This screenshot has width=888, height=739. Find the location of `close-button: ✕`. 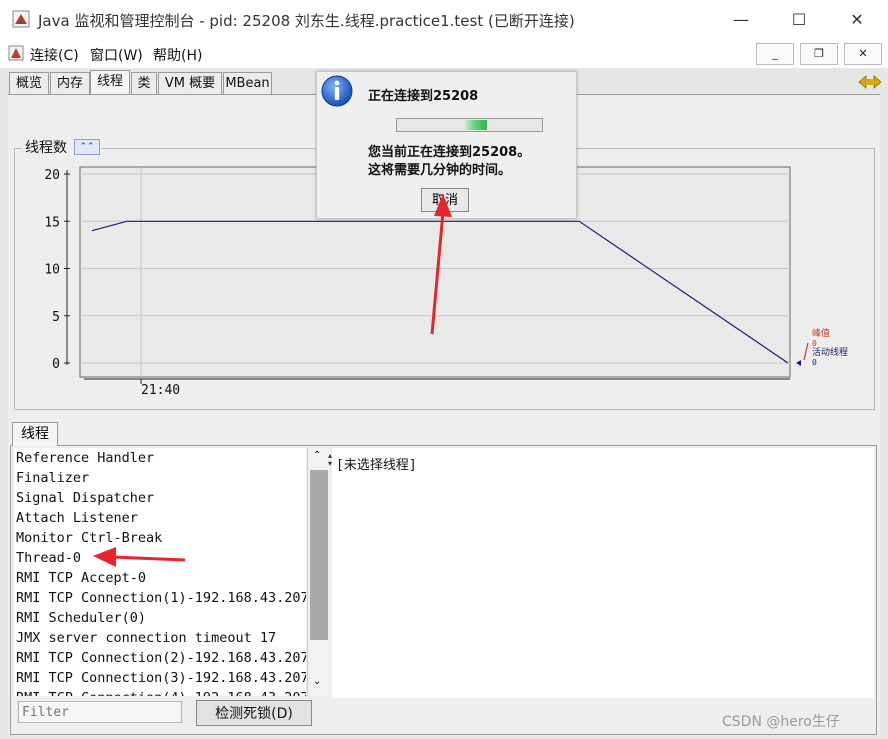

close-button: ✕ is located at coordinates (857, 20).